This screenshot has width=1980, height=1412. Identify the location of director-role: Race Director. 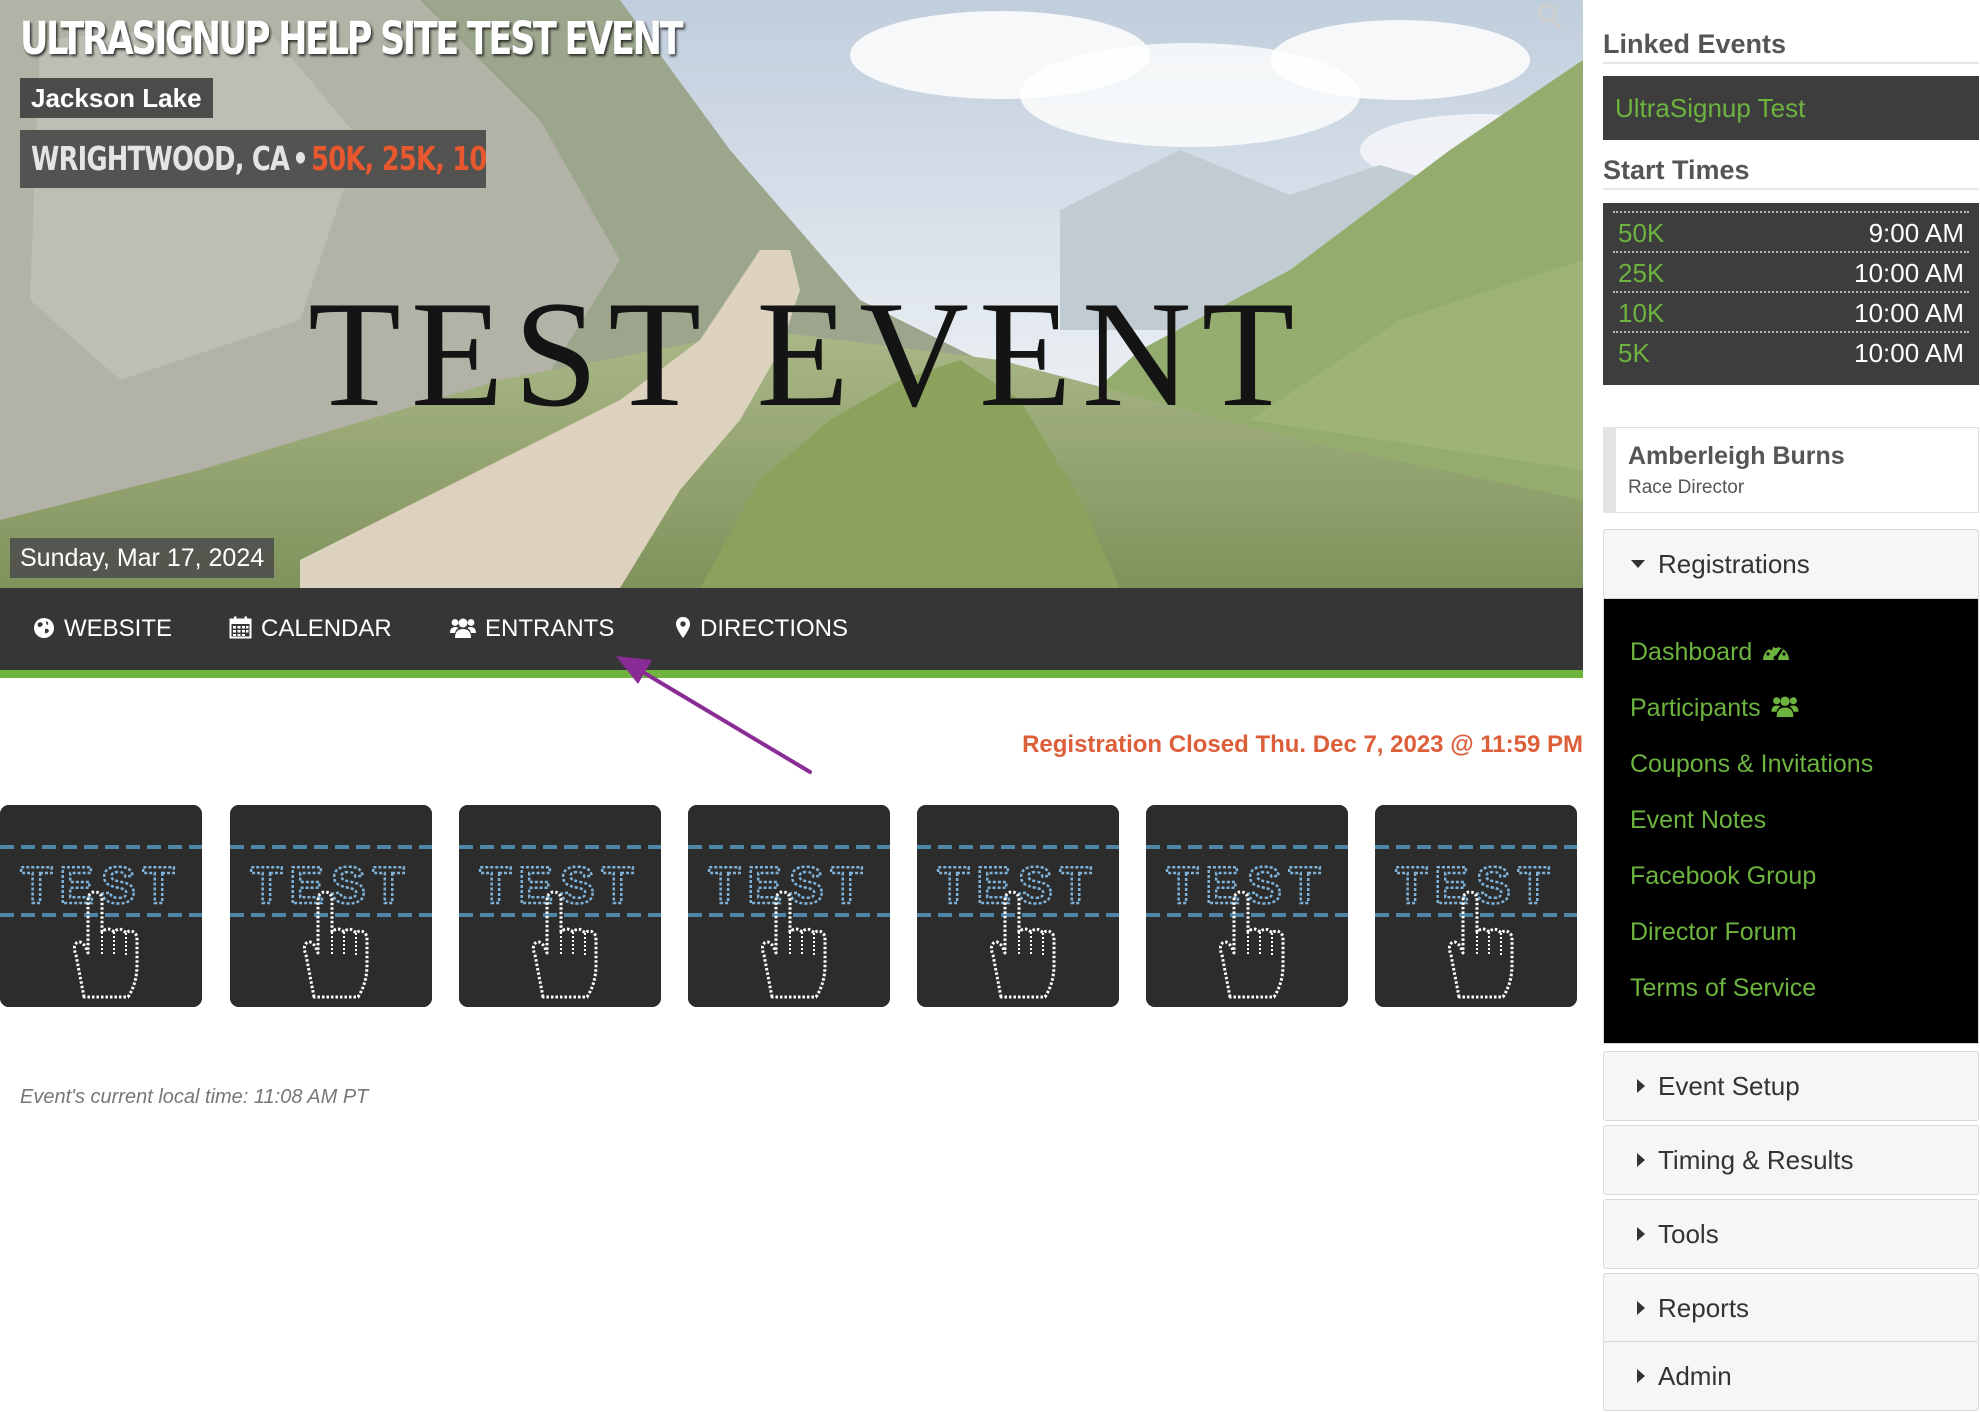
(1686, 487).